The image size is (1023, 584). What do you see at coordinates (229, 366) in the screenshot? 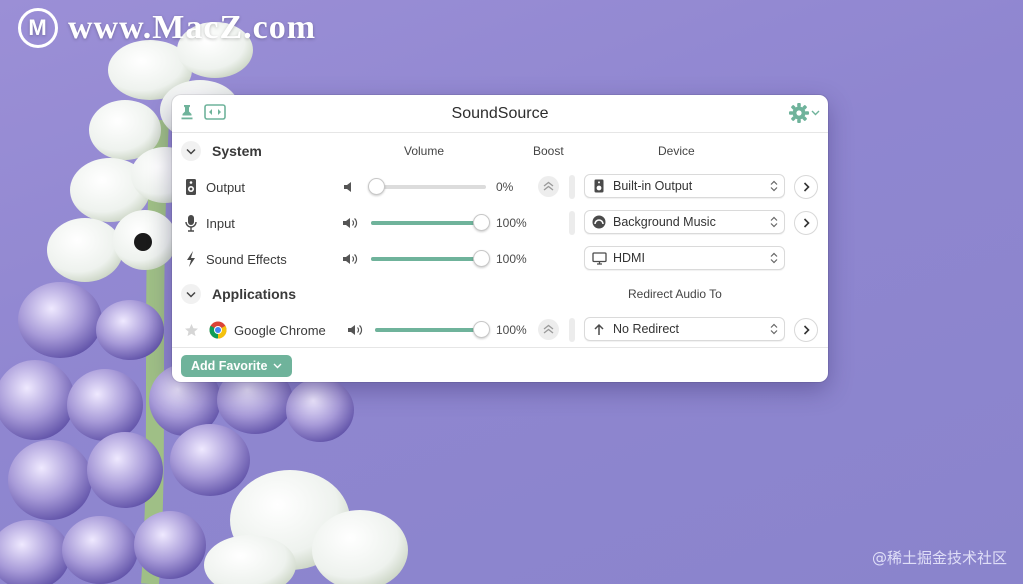
I see `add-favorite-label: Add Favorite` at bounding box center [229, 366].